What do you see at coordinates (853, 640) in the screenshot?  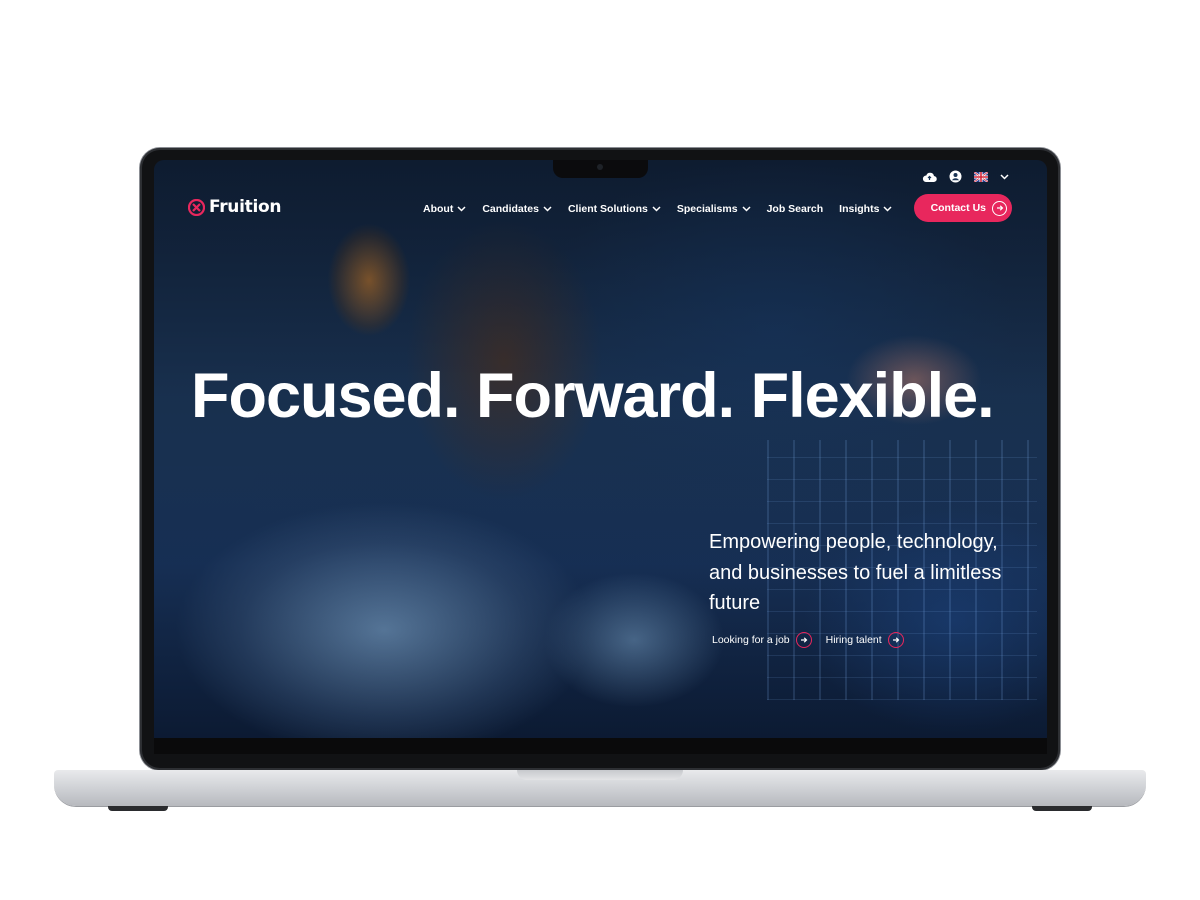 I see `cta-label: Hiring talent` at bounding box center [853, 640].